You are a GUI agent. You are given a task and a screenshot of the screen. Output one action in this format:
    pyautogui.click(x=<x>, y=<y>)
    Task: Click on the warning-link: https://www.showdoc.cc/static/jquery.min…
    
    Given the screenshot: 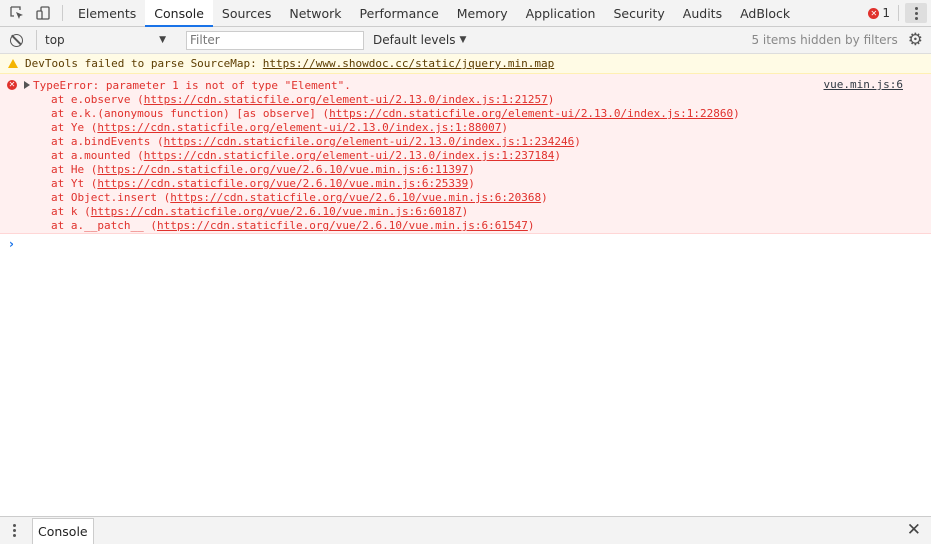 What is the action you would take?
    pyautogui.click(x=408, y=63)
    